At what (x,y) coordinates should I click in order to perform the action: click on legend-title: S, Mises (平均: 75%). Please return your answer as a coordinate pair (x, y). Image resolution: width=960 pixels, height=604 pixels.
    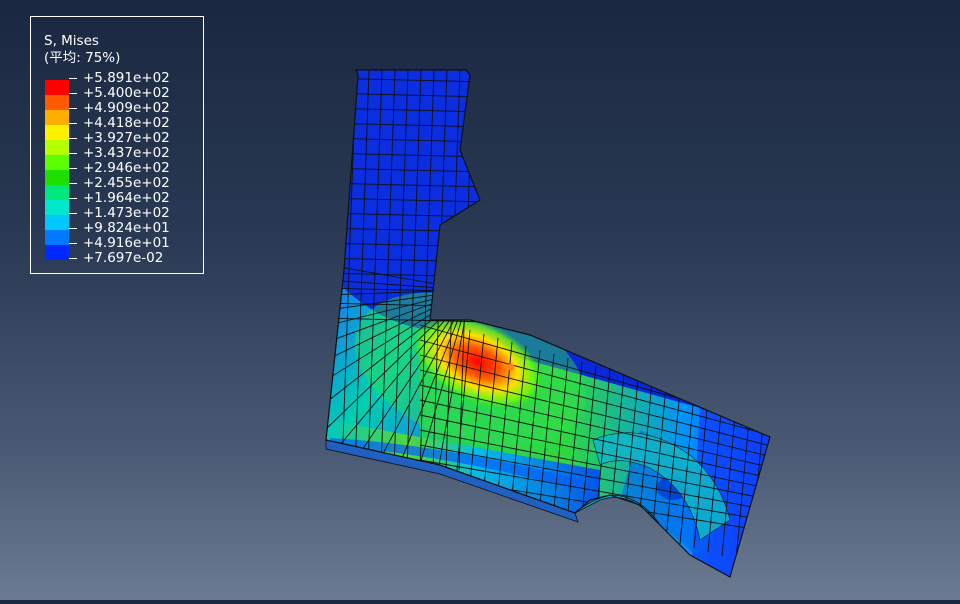
    Looking at the image, I should click on (82, 50).